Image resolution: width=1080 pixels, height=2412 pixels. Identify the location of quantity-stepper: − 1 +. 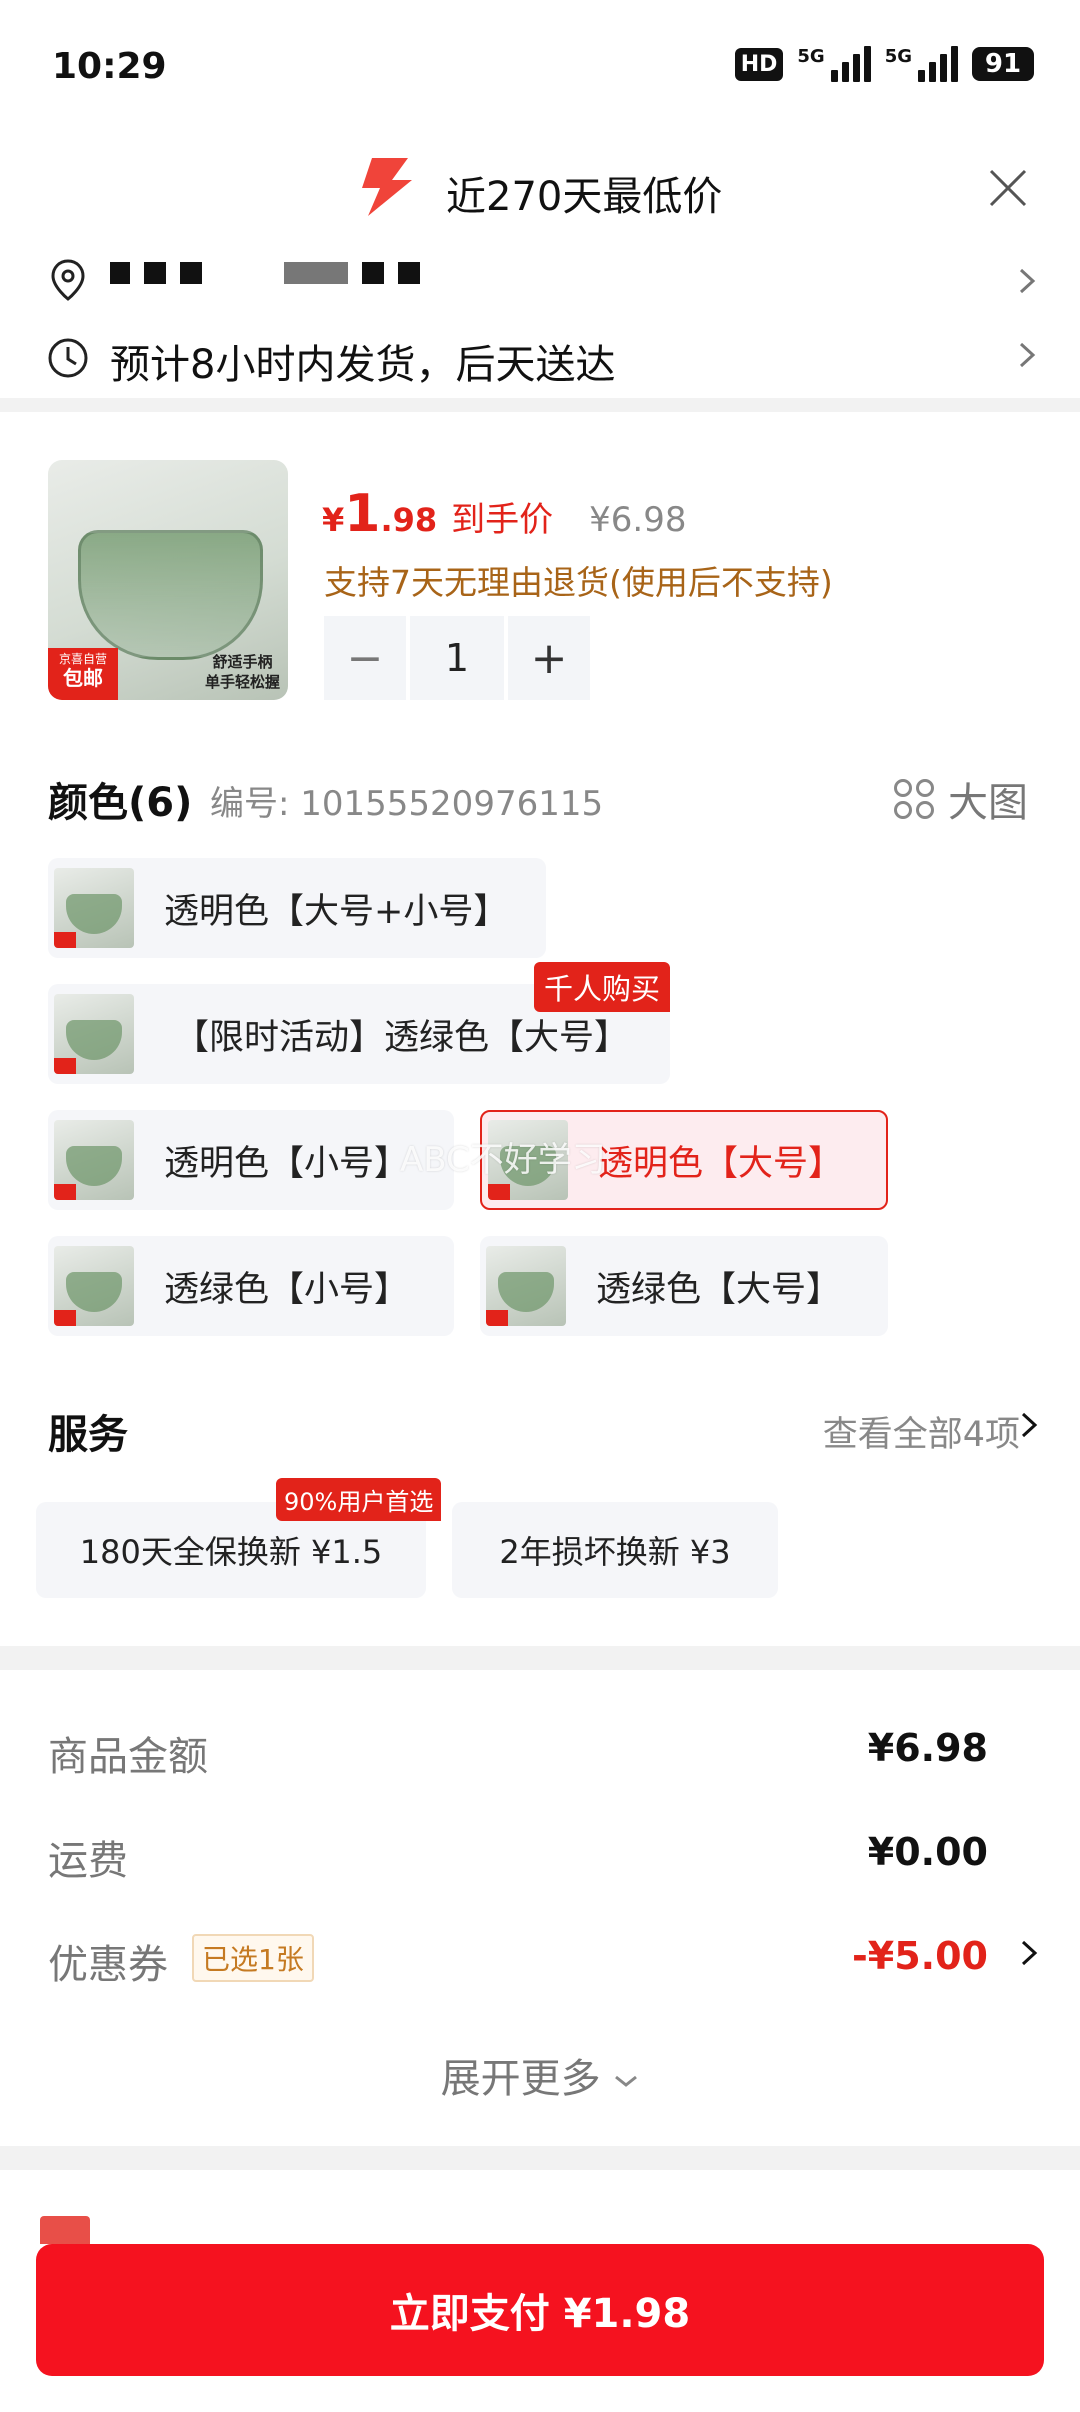
(457, 658).